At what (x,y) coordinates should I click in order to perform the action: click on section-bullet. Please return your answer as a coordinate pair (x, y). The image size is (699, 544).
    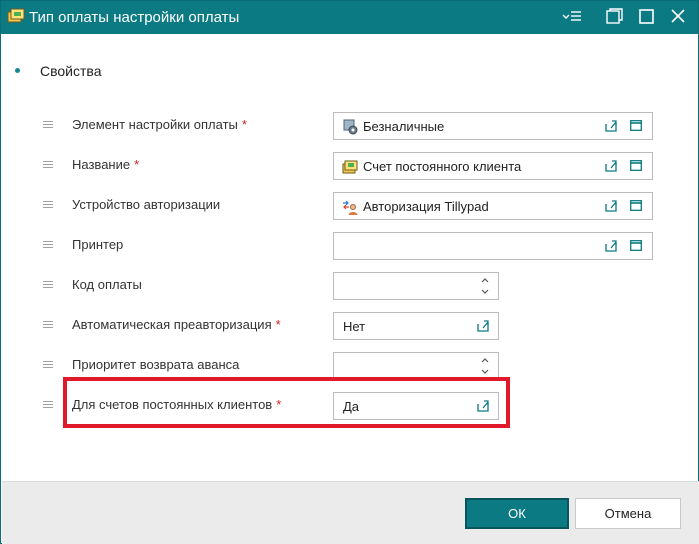
    Looking at the image, I should click on (17, 70).